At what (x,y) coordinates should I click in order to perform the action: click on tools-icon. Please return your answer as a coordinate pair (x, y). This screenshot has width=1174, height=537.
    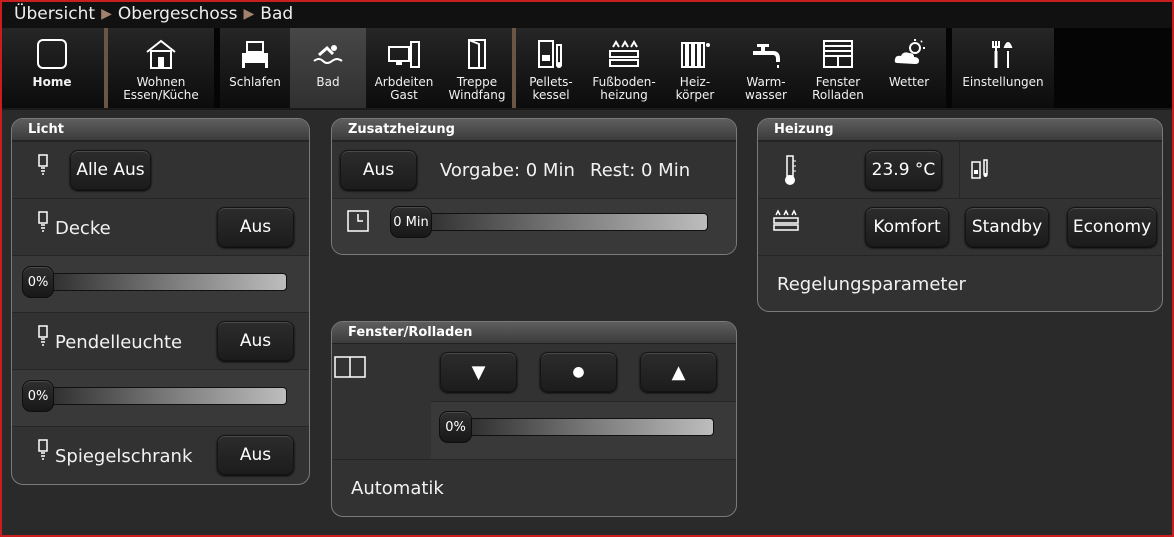
    Looking at the image, I should click on (1003, 54).